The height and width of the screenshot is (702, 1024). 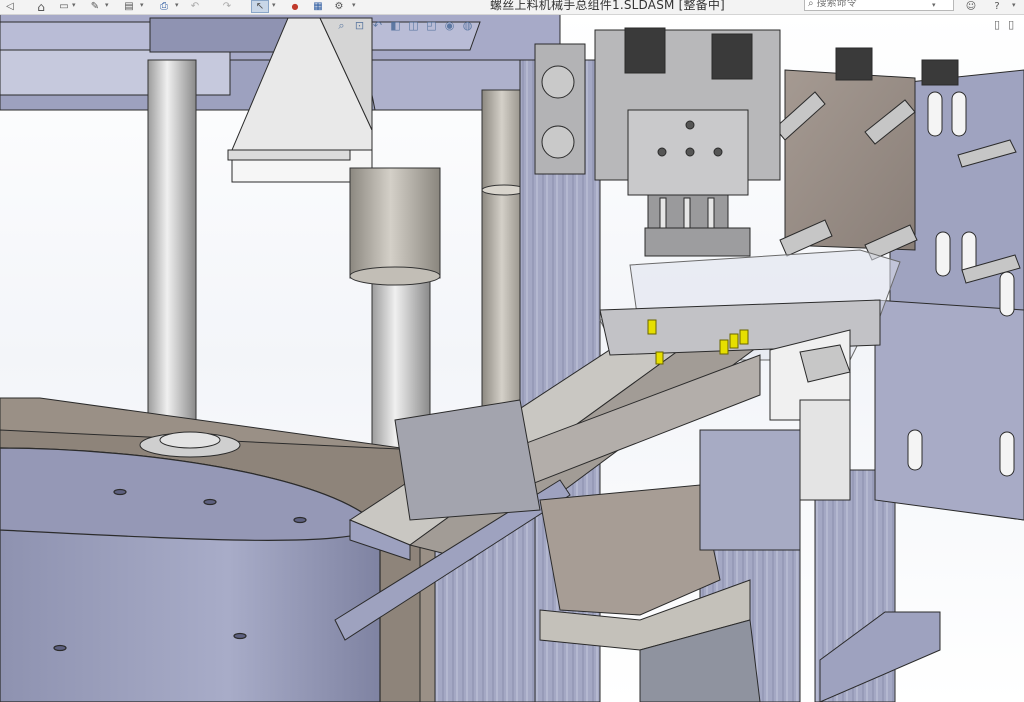 What do you see at coordinates (1004, 24) in the screenshot?
I see `window-mini-controls: ▯ ▯` at bounding box center [1004, 24].